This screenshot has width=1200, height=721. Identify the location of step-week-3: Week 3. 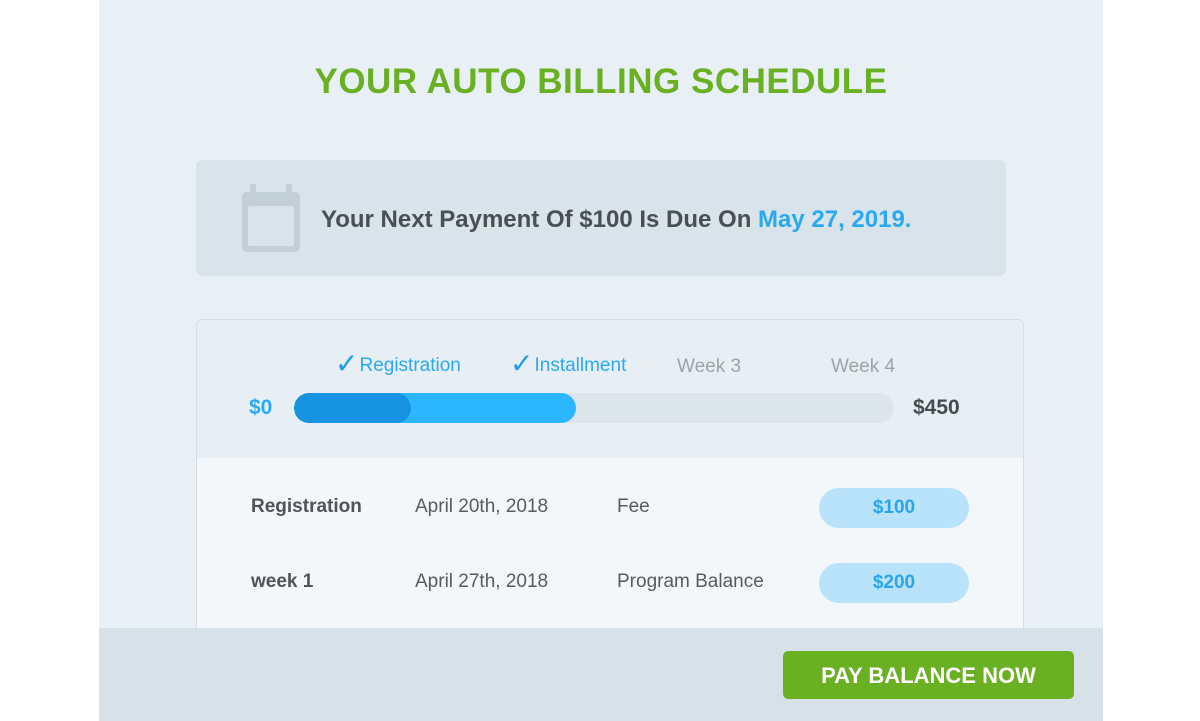
(709, 366).